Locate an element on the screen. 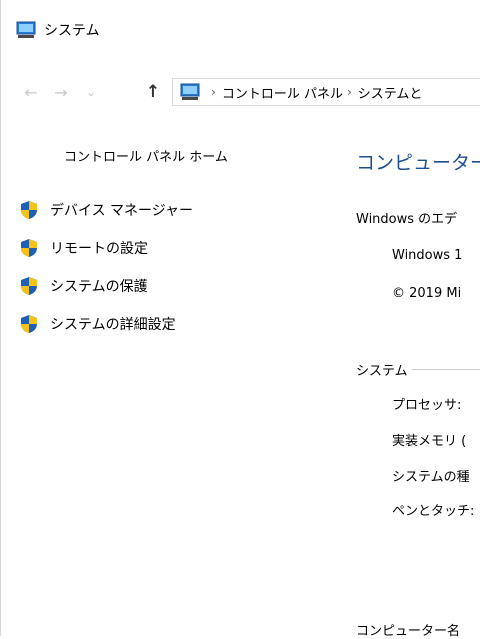 This screenshot has height=639, width=480. up-arrow-icon: ↑ is located at coordinates (153, 92).